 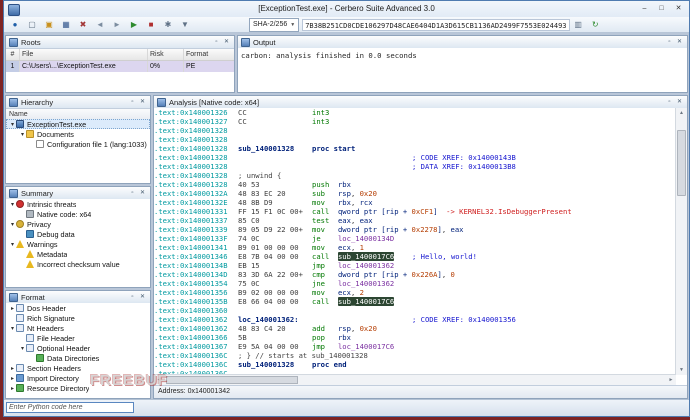 What do you see at coordinates (168, 24) in the screenshot?
I see `tools-button: ✱` at bounding box center [168, 24].